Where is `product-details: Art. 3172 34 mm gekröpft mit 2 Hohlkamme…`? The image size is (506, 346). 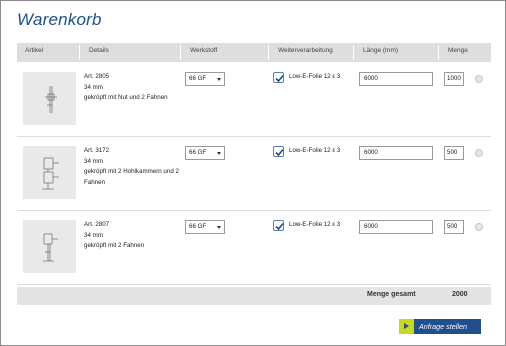
product-details: Art. 3172 34 mm gekröpft mit 2 Hohlkamme… is located at coordinates (134, 167).